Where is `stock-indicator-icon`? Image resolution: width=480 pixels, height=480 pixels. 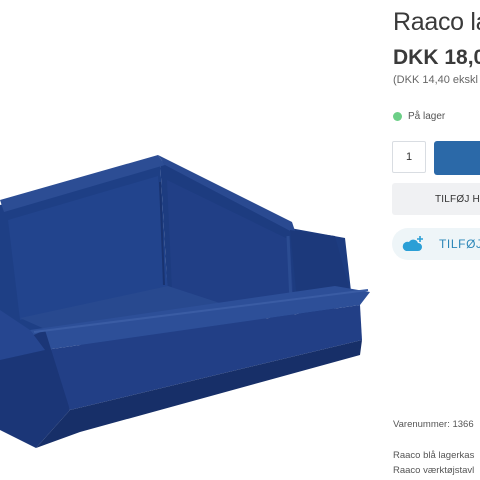
stock-indicator-icon is located at coordinates (397, 116).